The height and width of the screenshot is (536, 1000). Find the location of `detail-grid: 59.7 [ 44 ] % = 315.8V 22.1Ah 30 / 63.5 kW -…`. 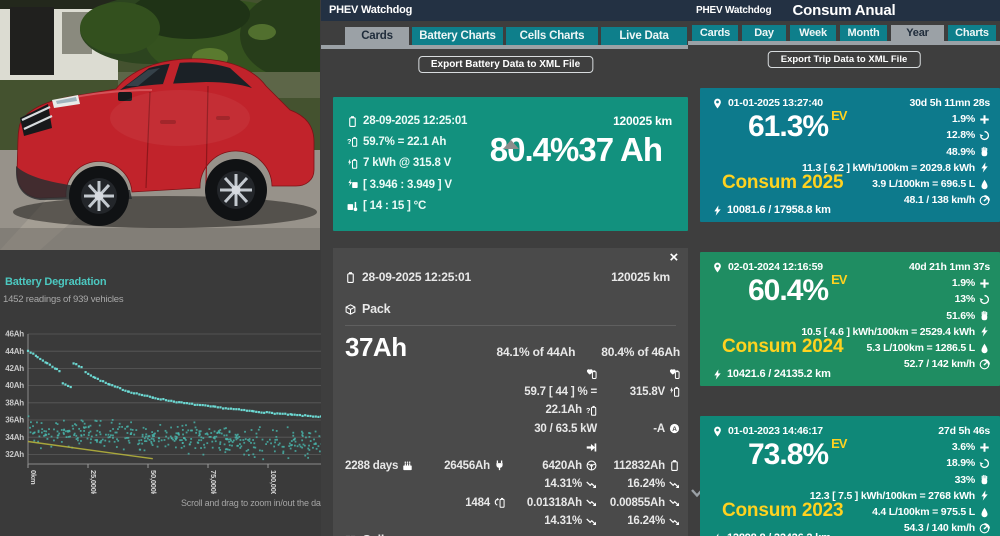

detail-grid: 59.7 [ 44 ] % = 315.8V 22.1Ah 30 / 63.5 kW -… is located at coordinates (512, 447).